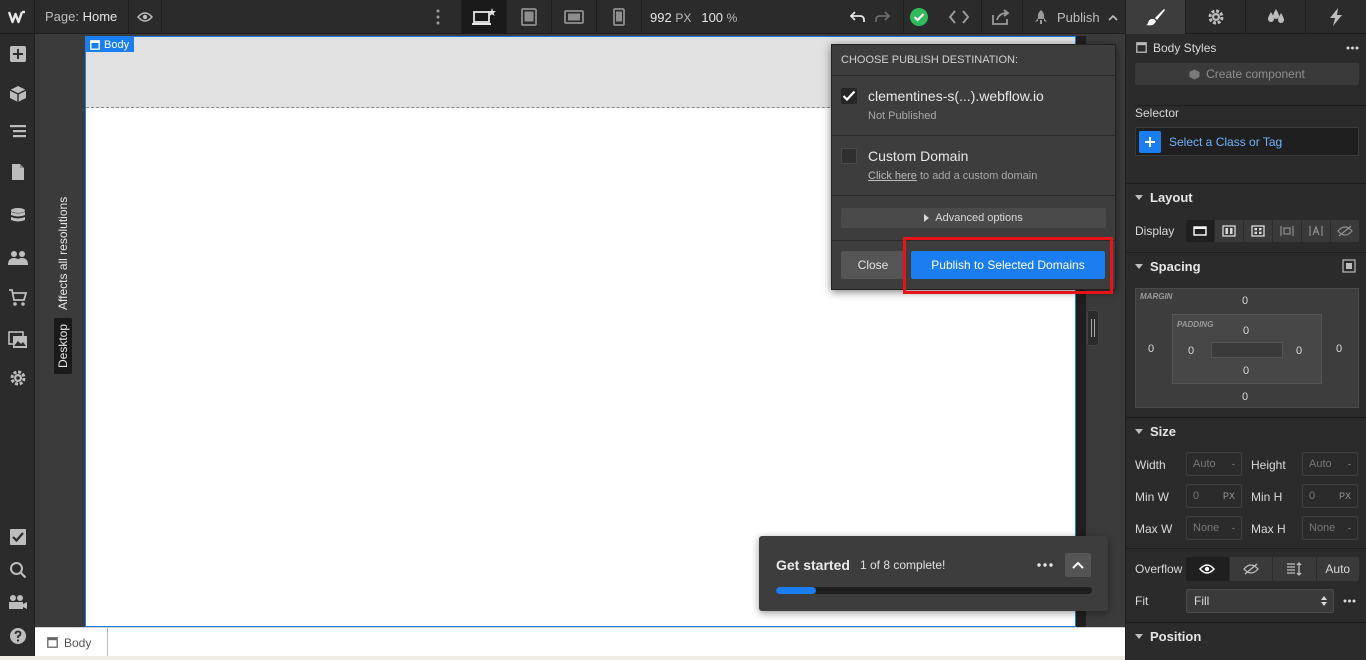 Image resolution: width=1366 pixels, height=660 pixels. Describe the element at coordinates (1150, 142) in the screenshot. I see `add-selector-button` at that location.